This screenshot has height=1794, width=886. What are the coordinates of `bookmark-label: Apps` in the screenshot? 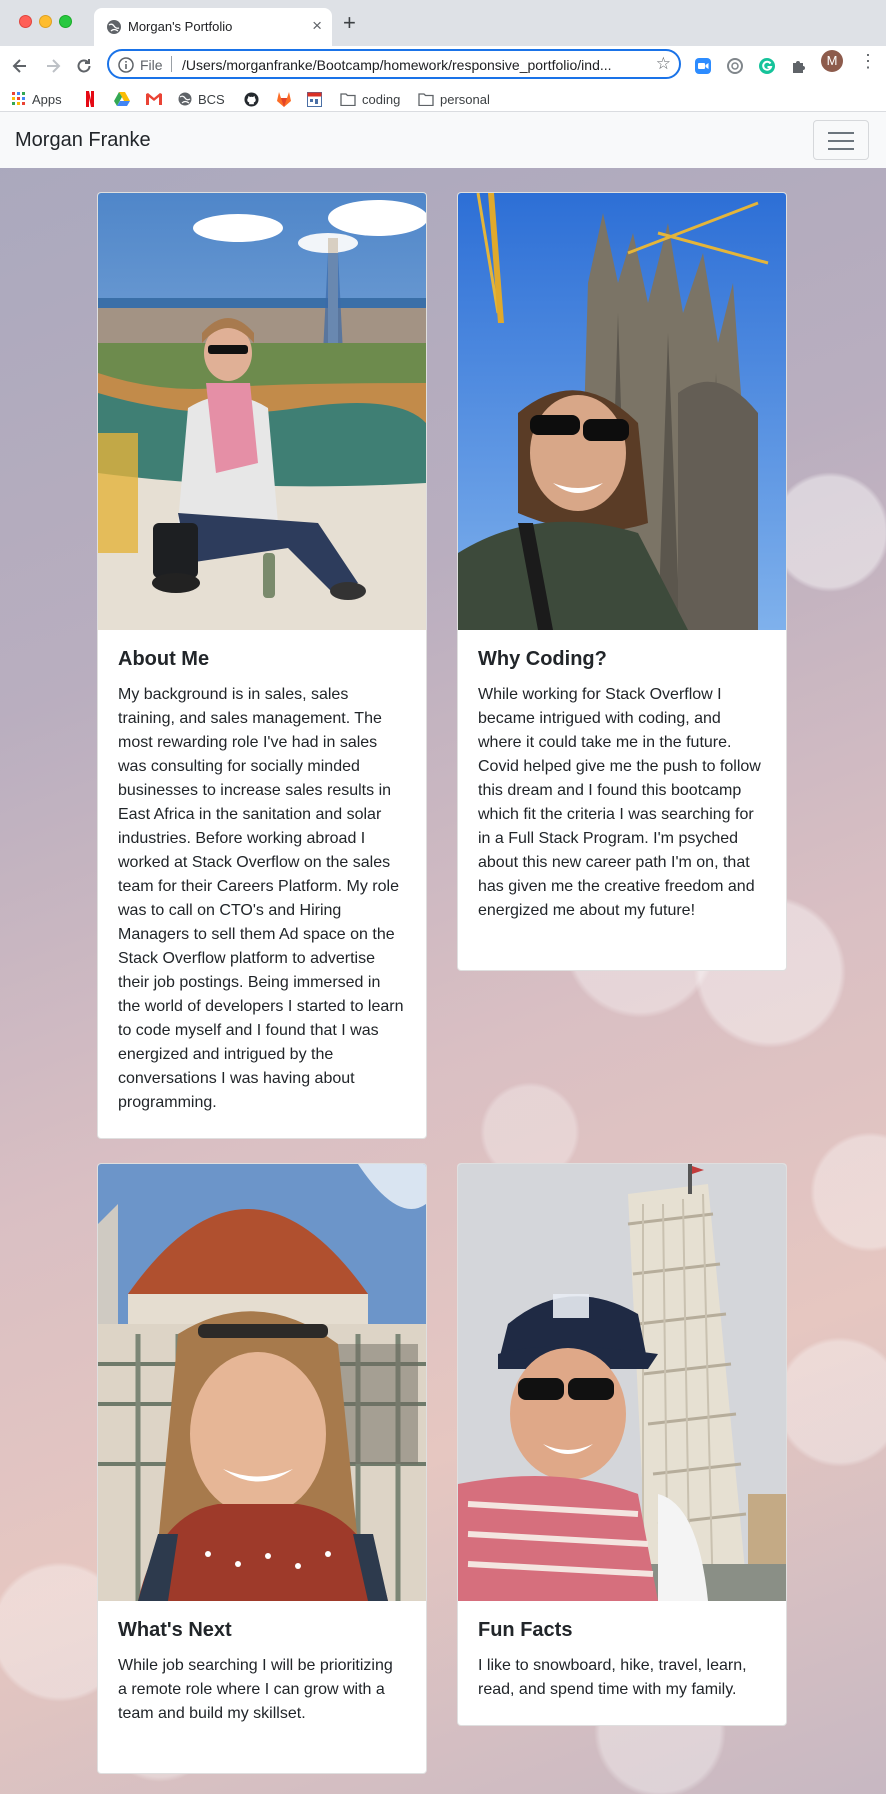 It's located at (47, 99).